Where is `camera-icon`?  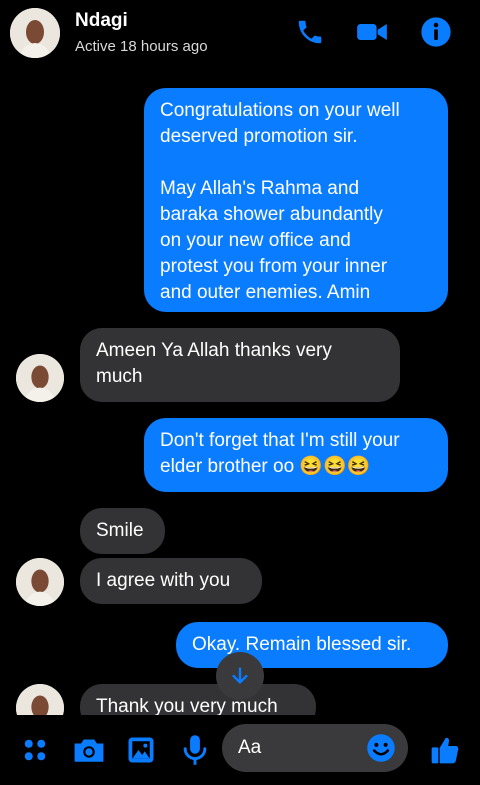 camera-icon is located at coordinates (89, 750).